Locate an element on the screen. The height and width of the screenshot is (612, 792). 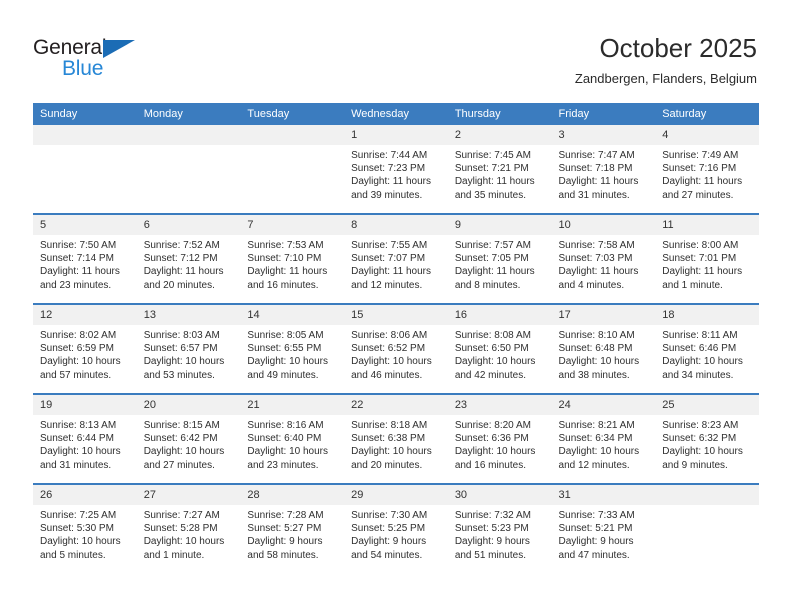
sunset-text: Sunset: 6:36 PM is located at coordinates (491, 439).